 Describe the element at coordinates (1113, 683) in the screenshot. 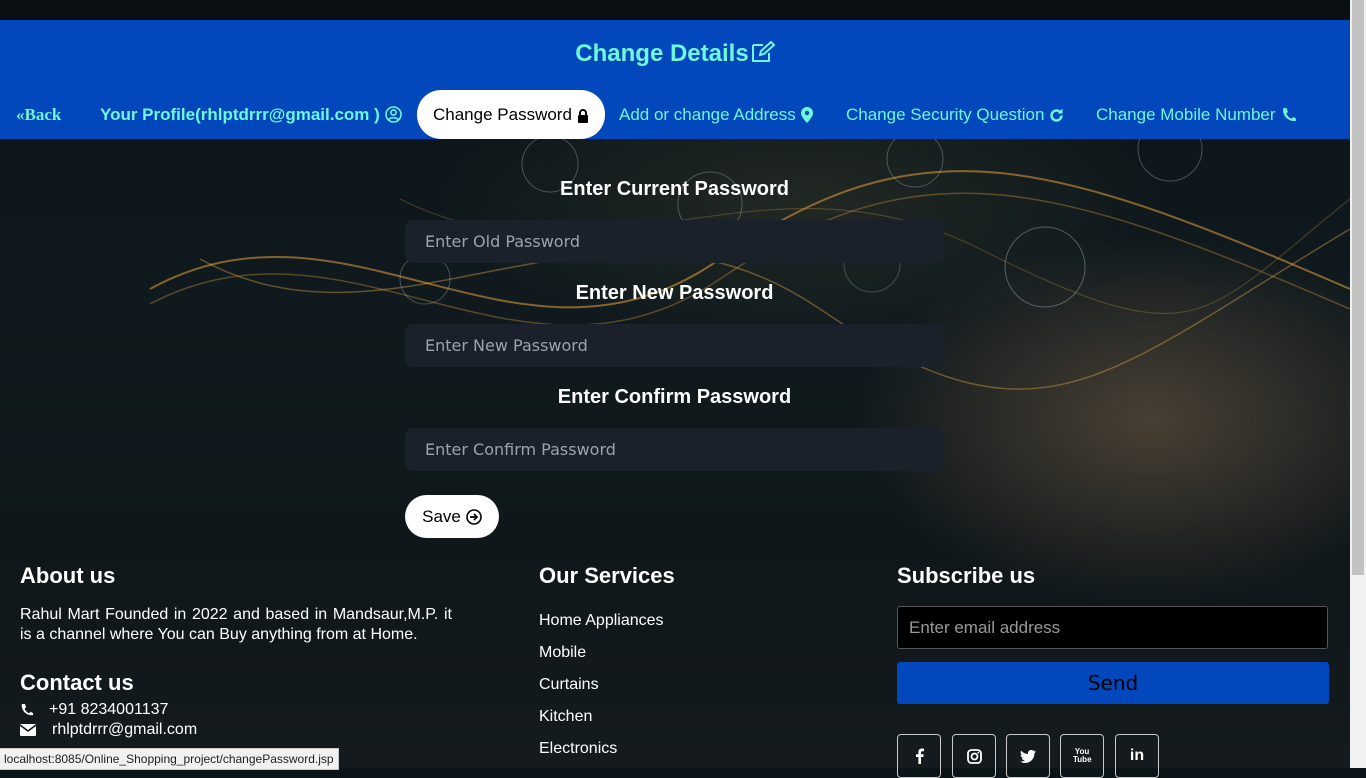

I see `send-button: Send` at that location.